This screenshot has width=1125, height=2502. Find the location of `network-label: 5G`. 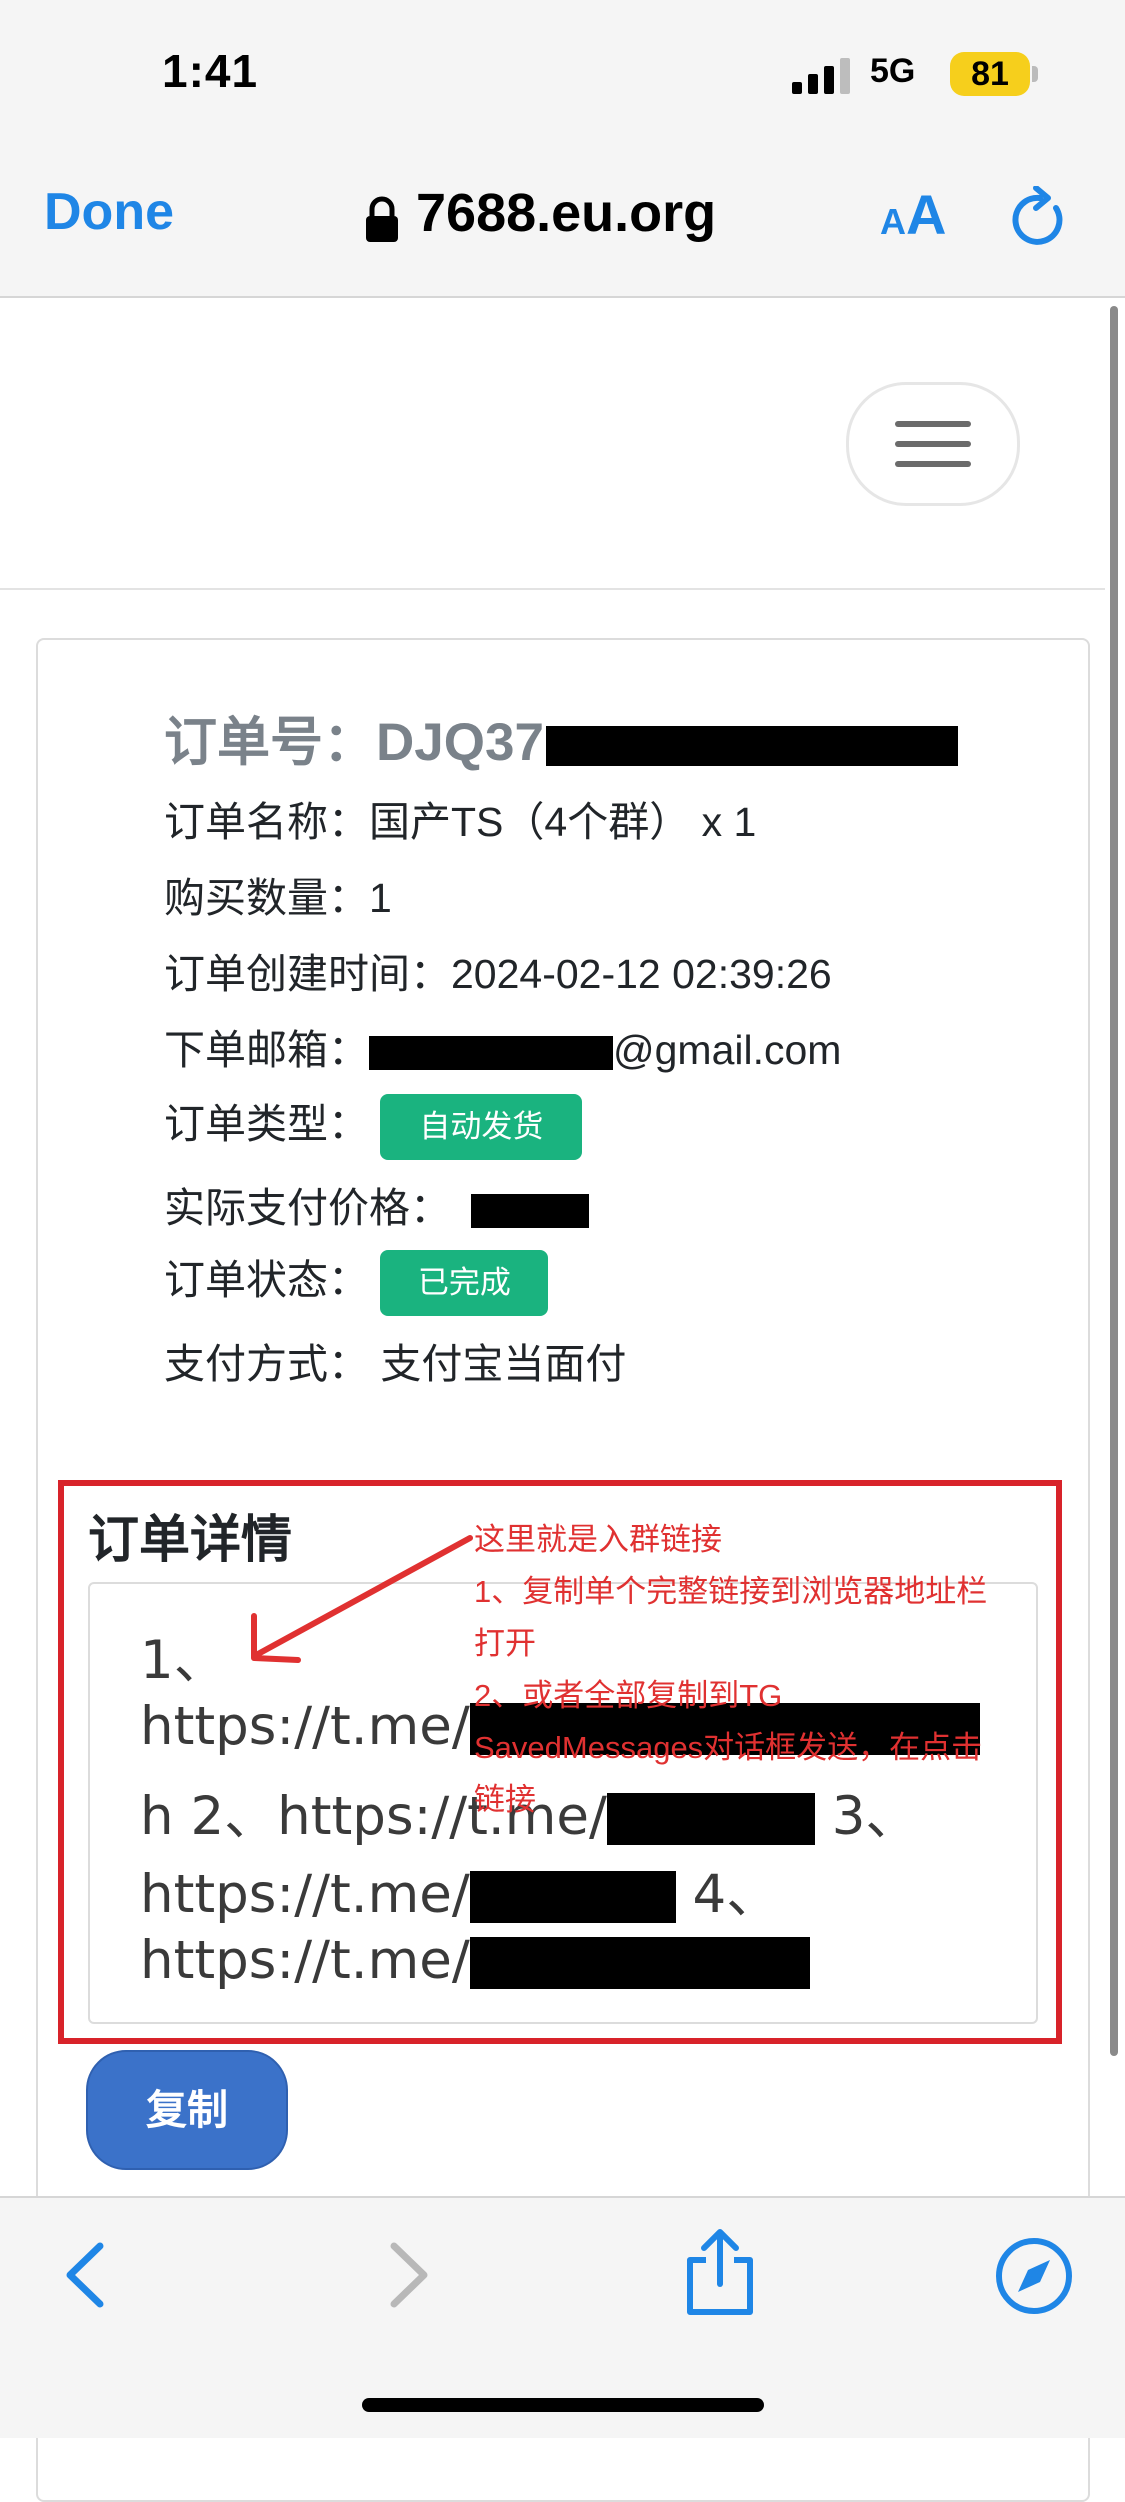

network-label: 5G is located at coordinates (893, 71).